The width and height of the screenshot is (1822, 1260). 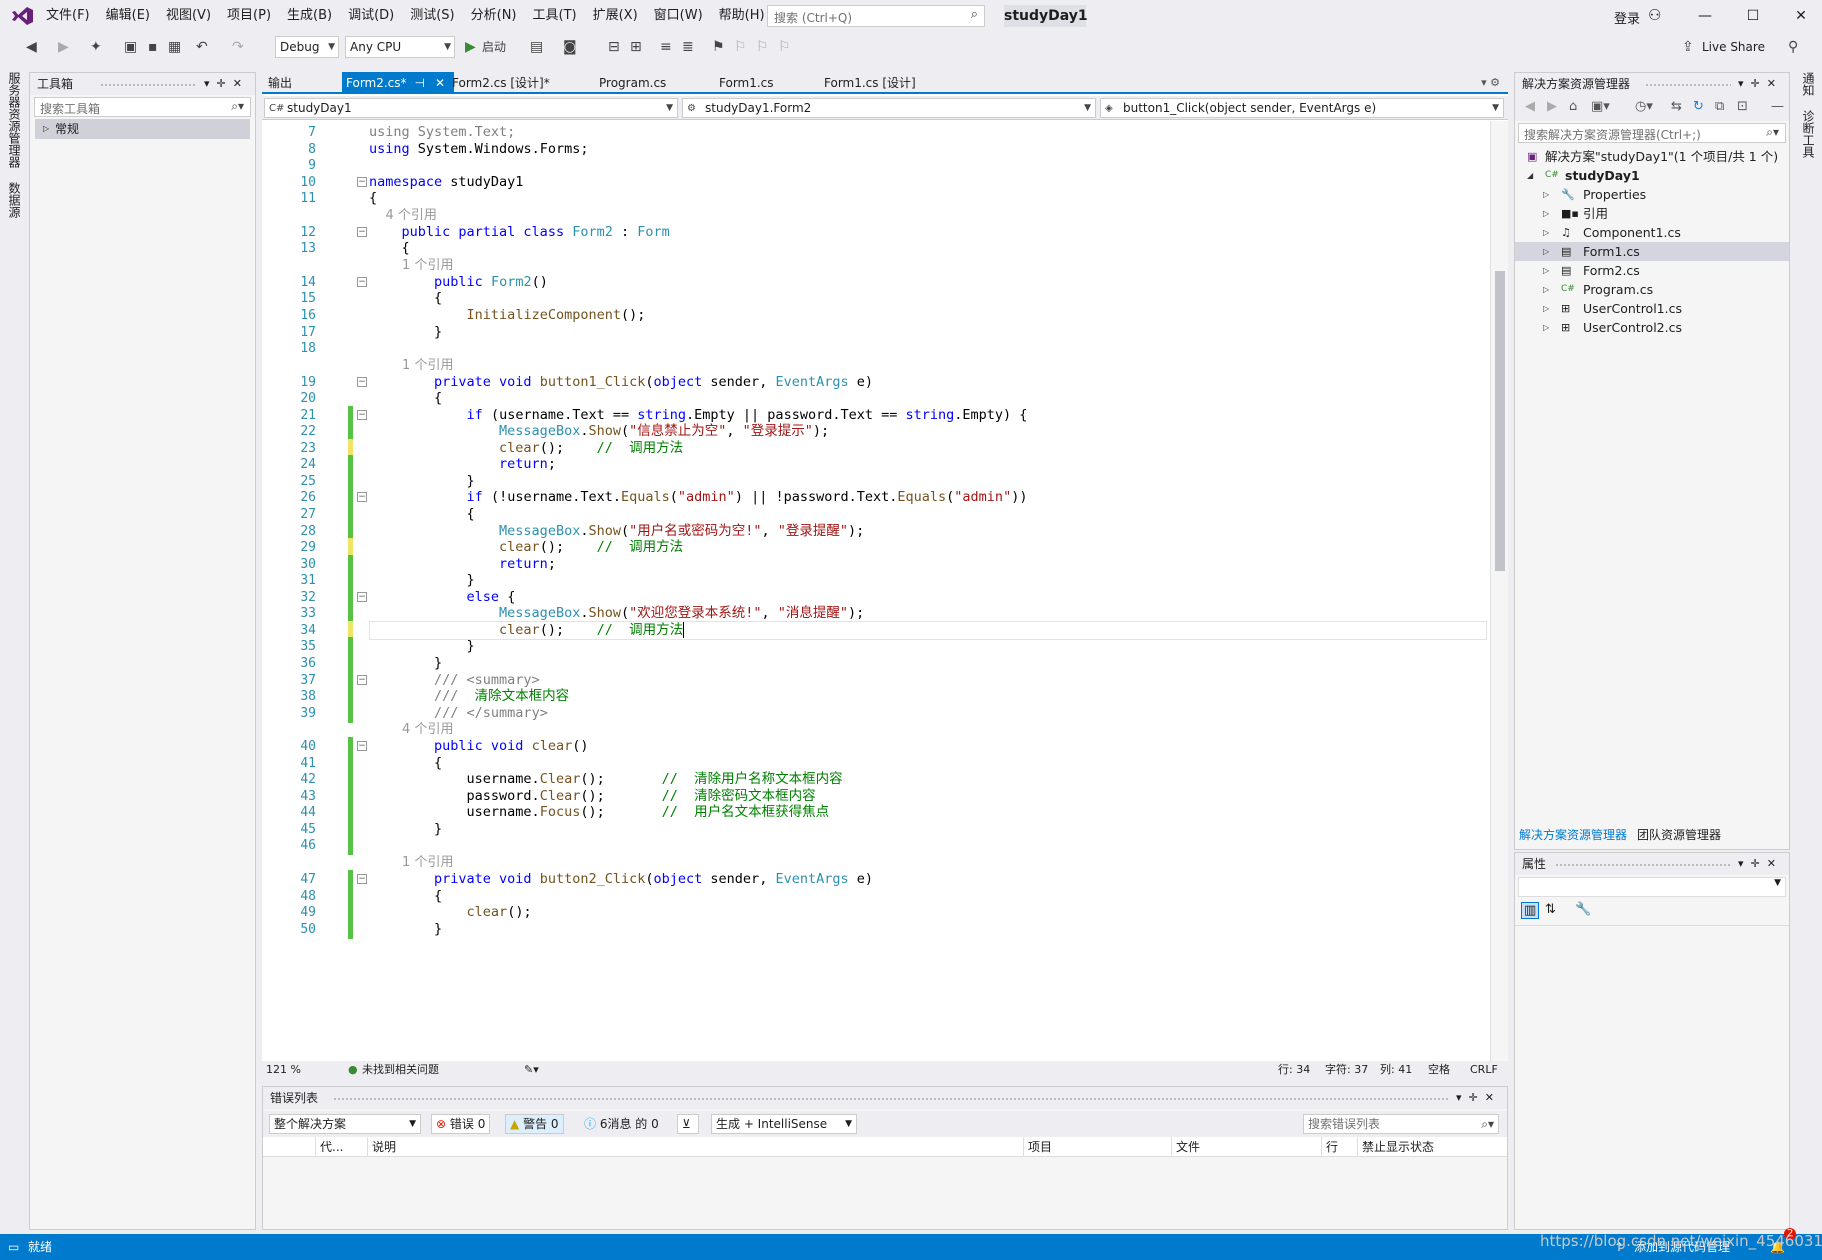 I want to click on menu-item: 编辑(E), so click(x=128, y=16).